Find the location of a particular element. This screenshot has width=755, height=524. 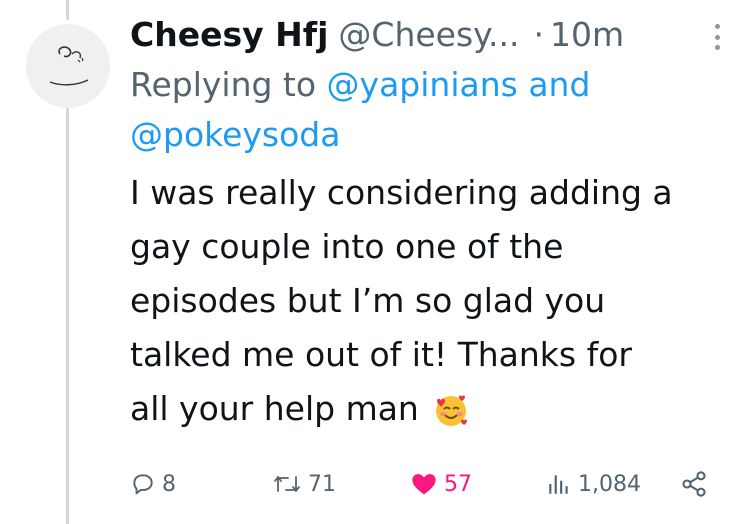

replying-prefix: Replying to is located at coordinates (223, 84).